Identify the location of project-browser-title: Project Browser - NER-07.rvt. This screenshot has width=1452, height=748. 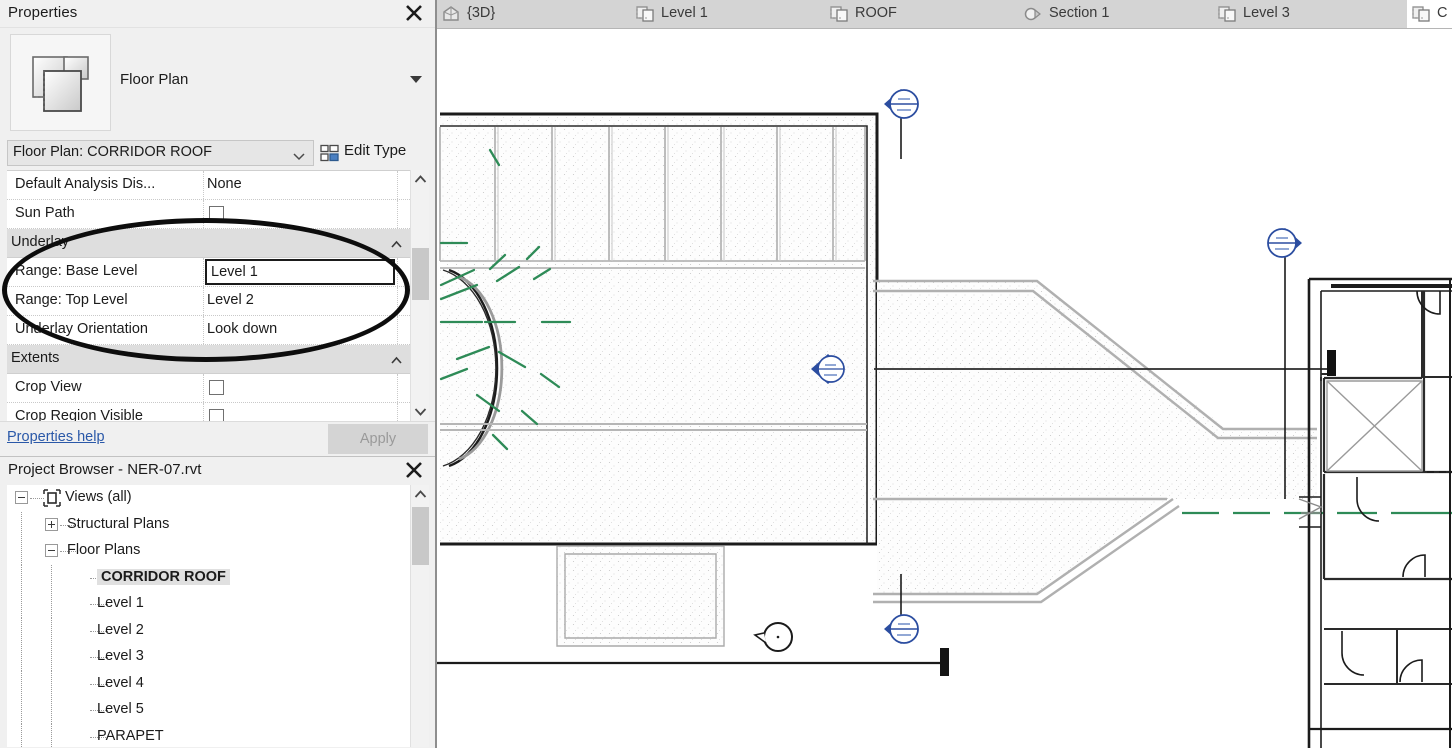
(105, 469).